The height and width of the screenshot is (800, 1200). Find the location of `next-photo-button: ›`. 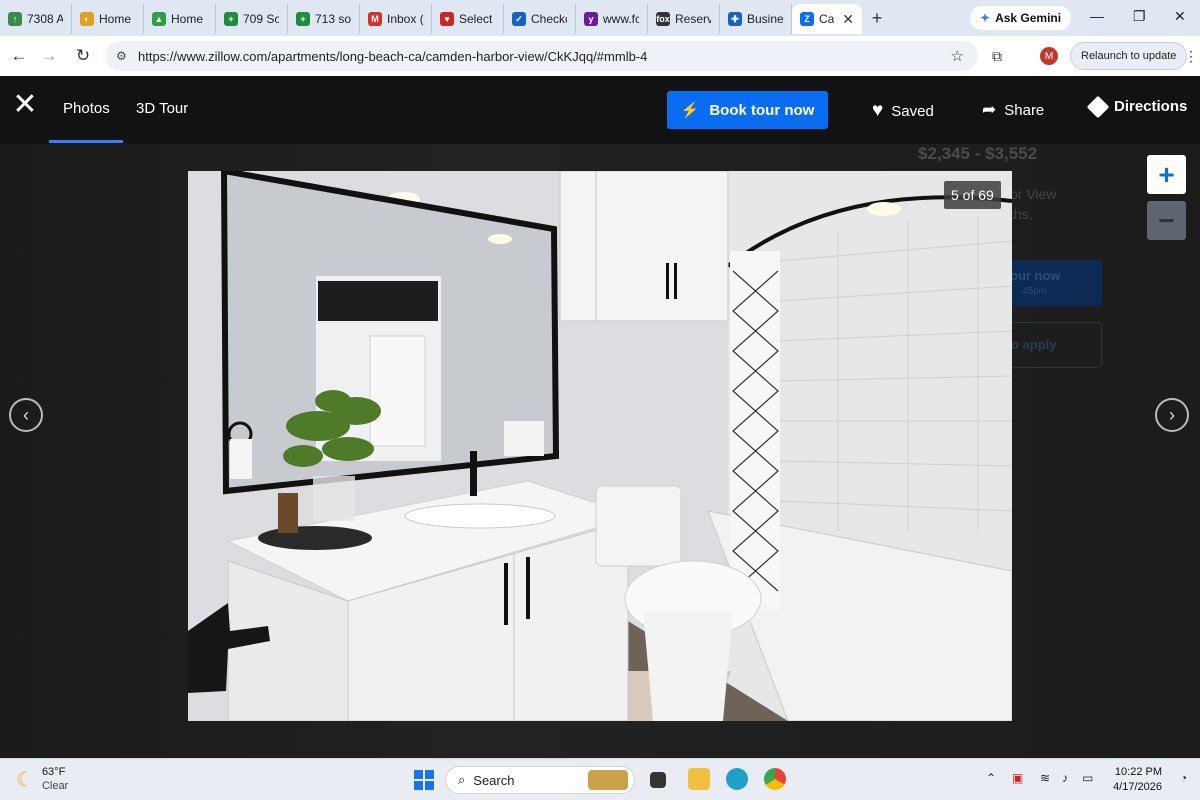

next-photo-button: › is located at coordinates (1172, 415).